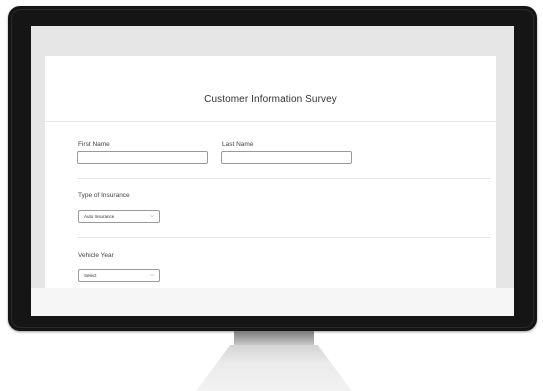 Image resolution: width=543 pixels, height=391 pixels. I want to click on vehicle-year-value: Select, so click(90, 275).